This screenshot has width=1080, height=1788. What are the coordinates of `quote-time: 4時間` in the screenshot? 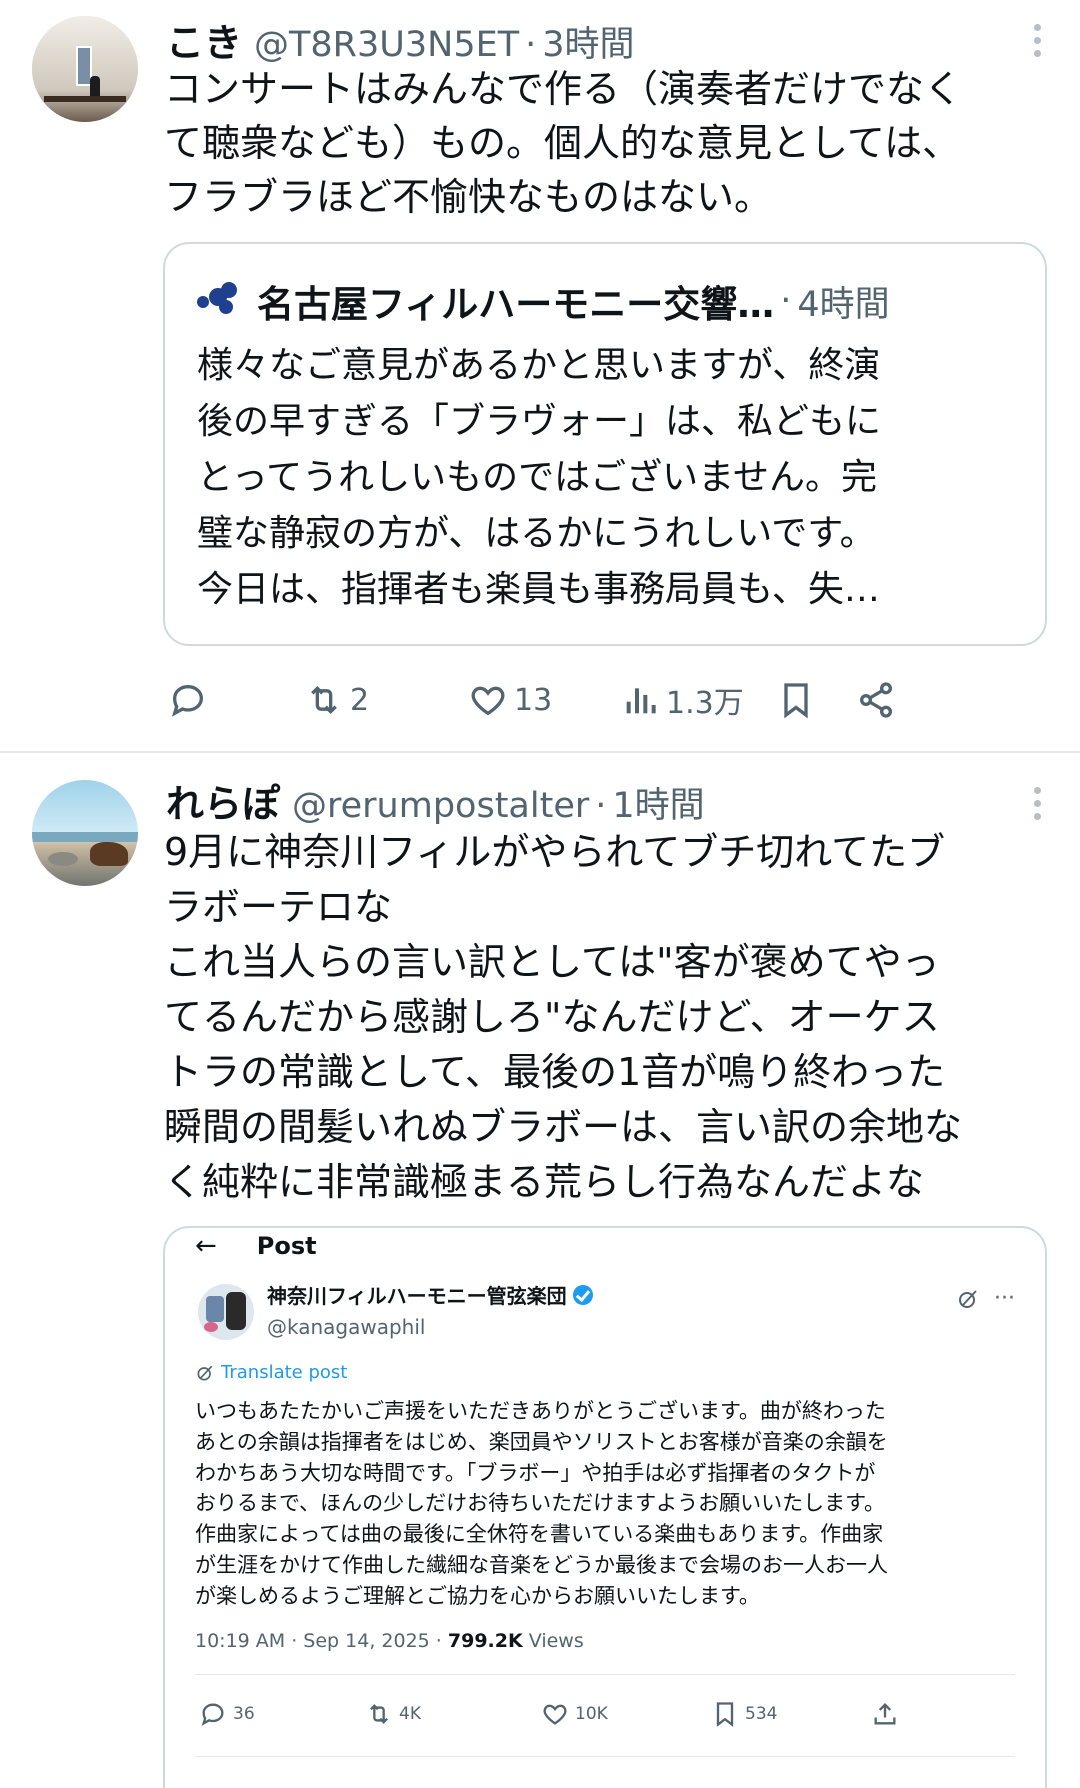 It's located at (843, 304).